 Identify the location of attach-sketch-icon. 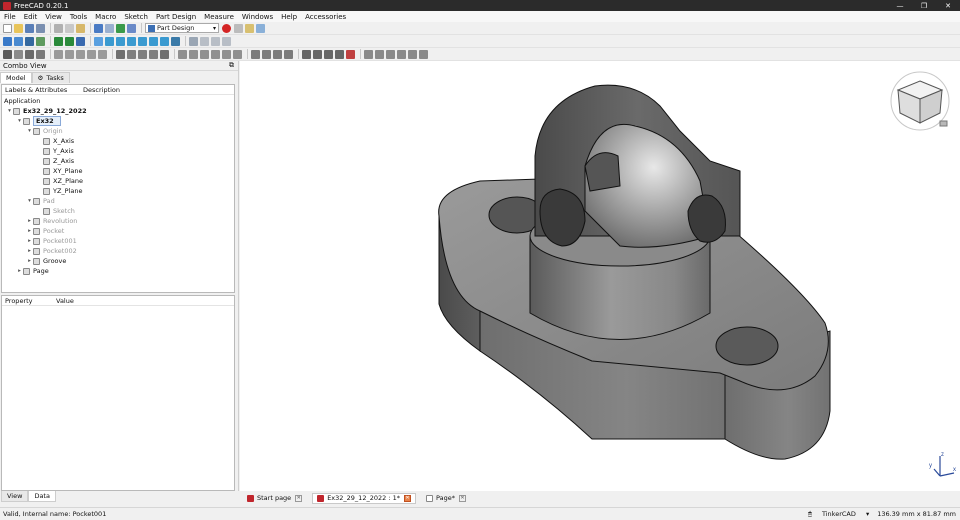
(40, 54).